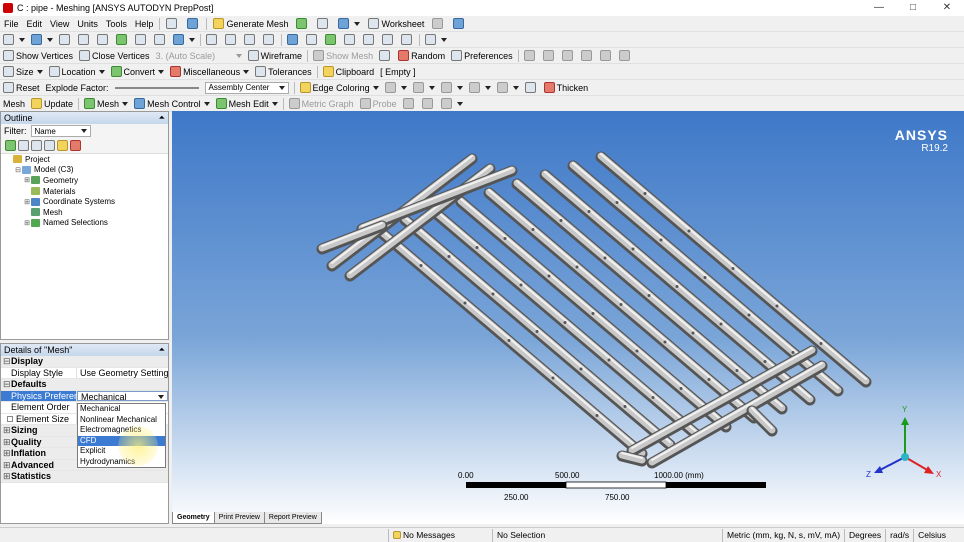 The width and height of the screenshot is (964, 542). Describe the element at coordinates (116, 24) in the screenshot. I see `menu-tools: Tools` at that location.